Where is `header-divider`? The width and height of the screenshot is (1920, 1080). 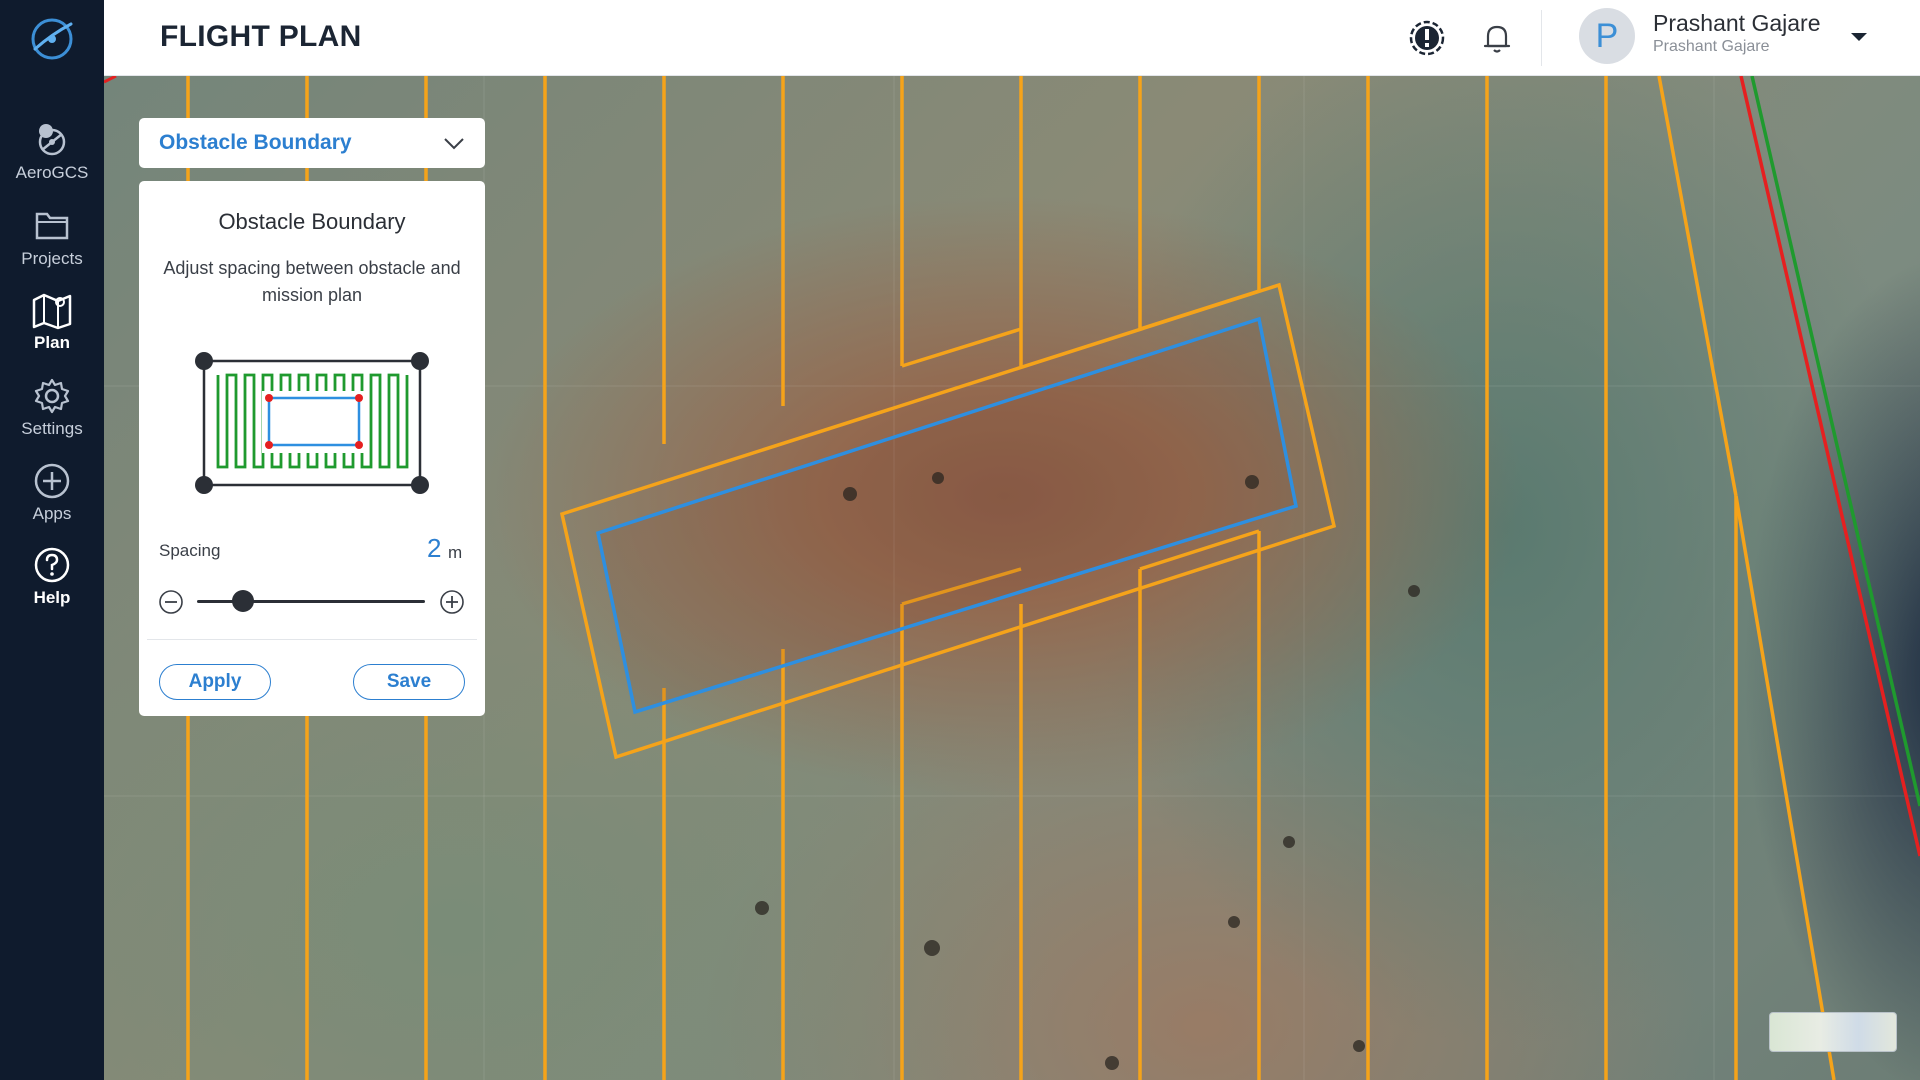
header-divider is located at coordinates (1541, 38).